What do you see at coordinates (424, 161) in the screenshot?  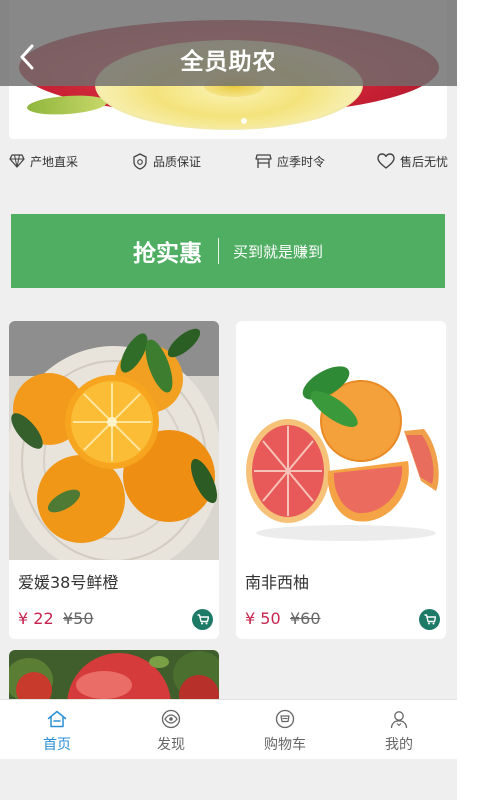 I see `feature-label: 售后无忧` at bounding box center [424, 161].